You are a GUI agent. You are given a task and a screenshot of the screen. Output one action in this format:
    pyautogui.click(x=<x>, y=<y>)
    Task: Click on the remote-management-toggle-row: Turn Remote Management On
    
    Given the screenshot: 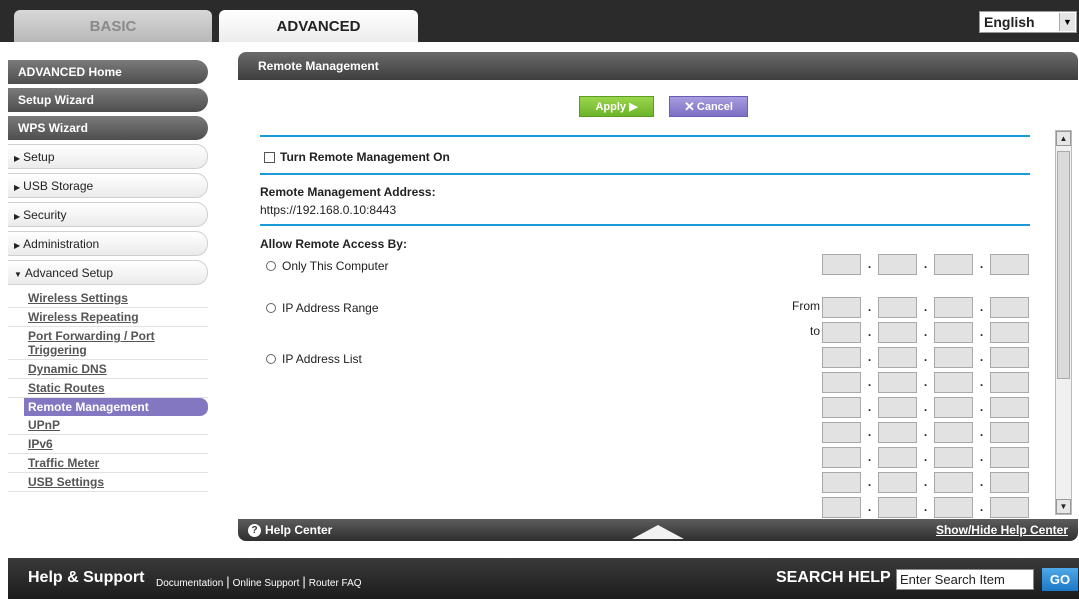 What is the action you would take?
    pyautogui.click(x=357, y=157)
    